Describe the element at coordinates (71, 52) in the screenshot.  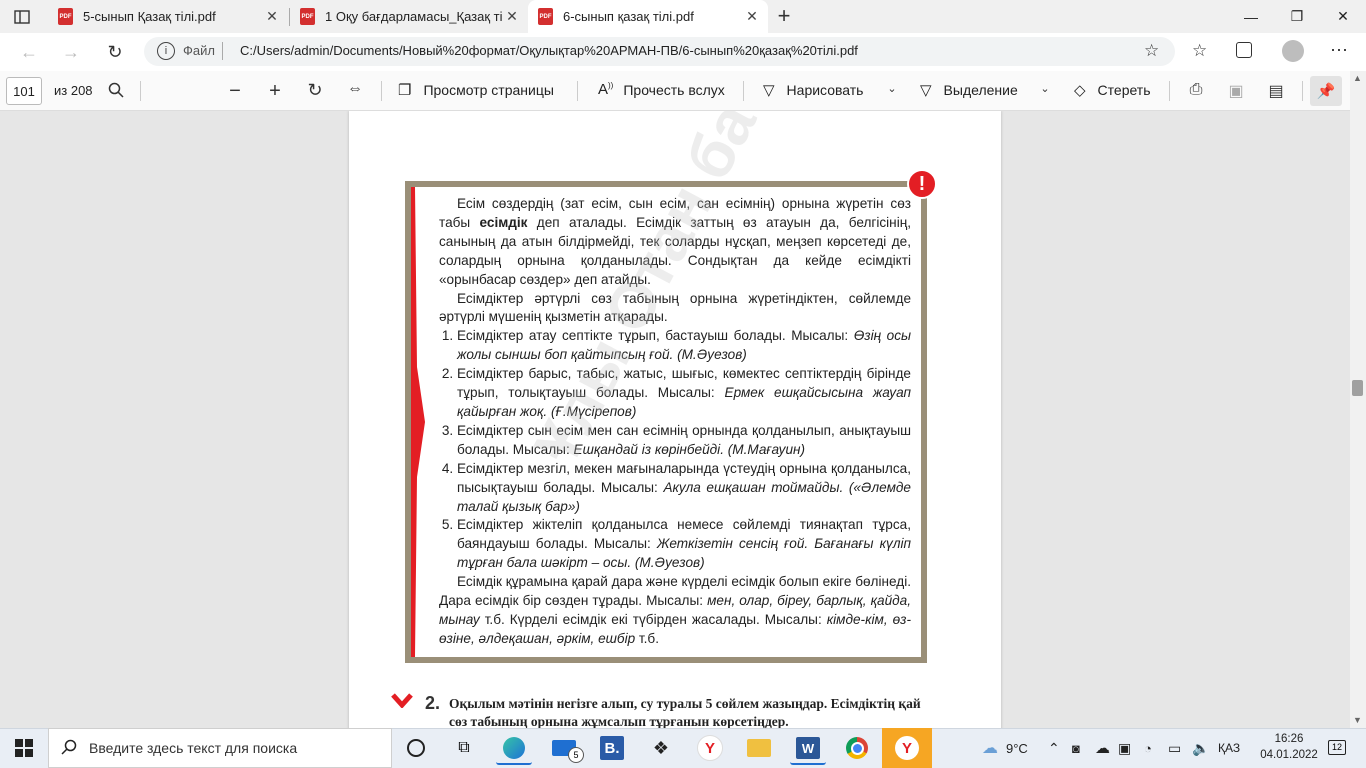
I see `forward-button: →` at that location.